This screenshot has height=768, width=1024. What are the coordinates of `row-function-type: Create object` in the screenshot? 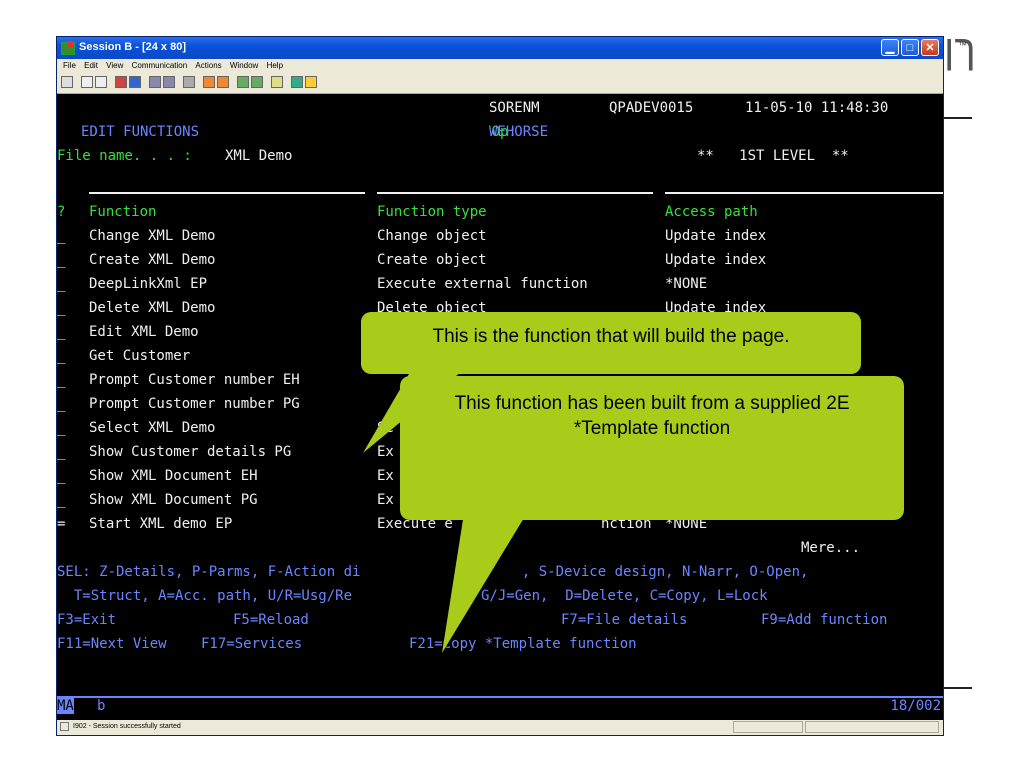 It's located at (432, 260).